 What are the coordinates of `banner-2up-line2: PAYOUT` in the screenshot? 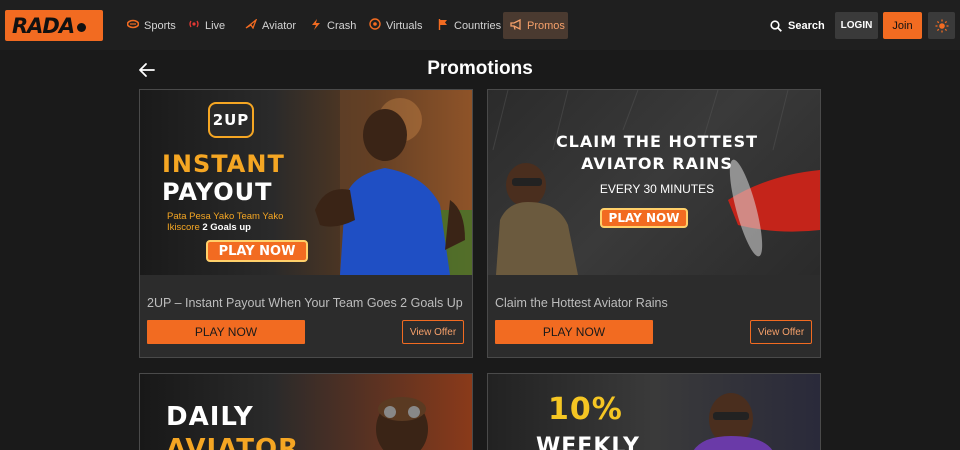 It's located at (217, 192).